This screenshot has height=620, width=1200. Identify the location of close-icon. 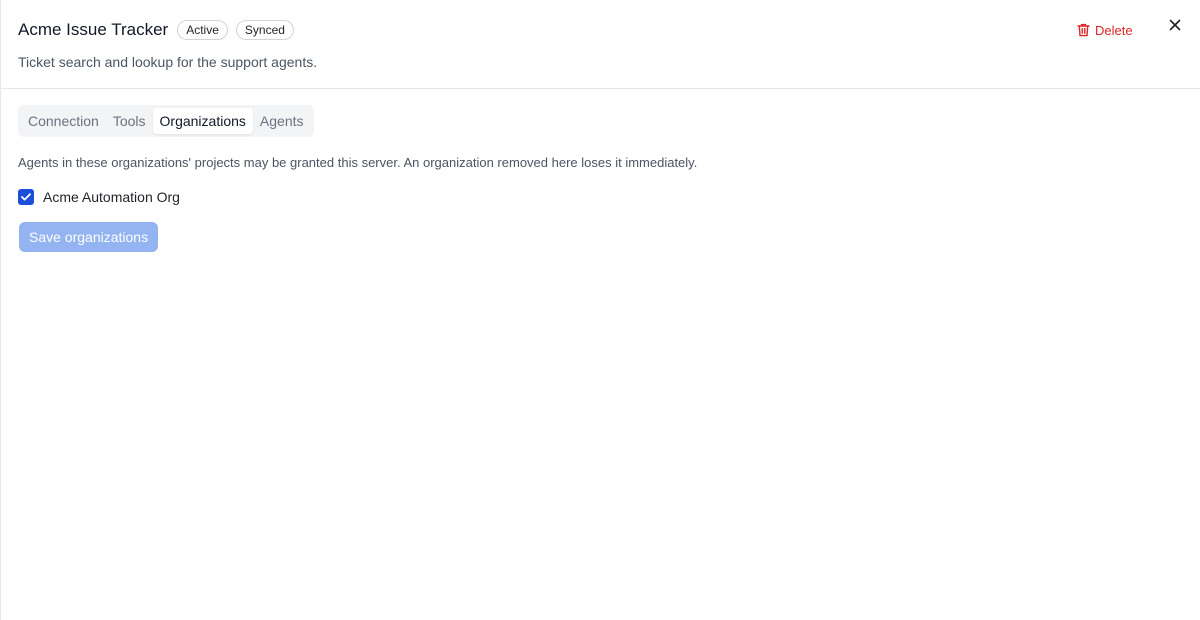
(1175, 26).